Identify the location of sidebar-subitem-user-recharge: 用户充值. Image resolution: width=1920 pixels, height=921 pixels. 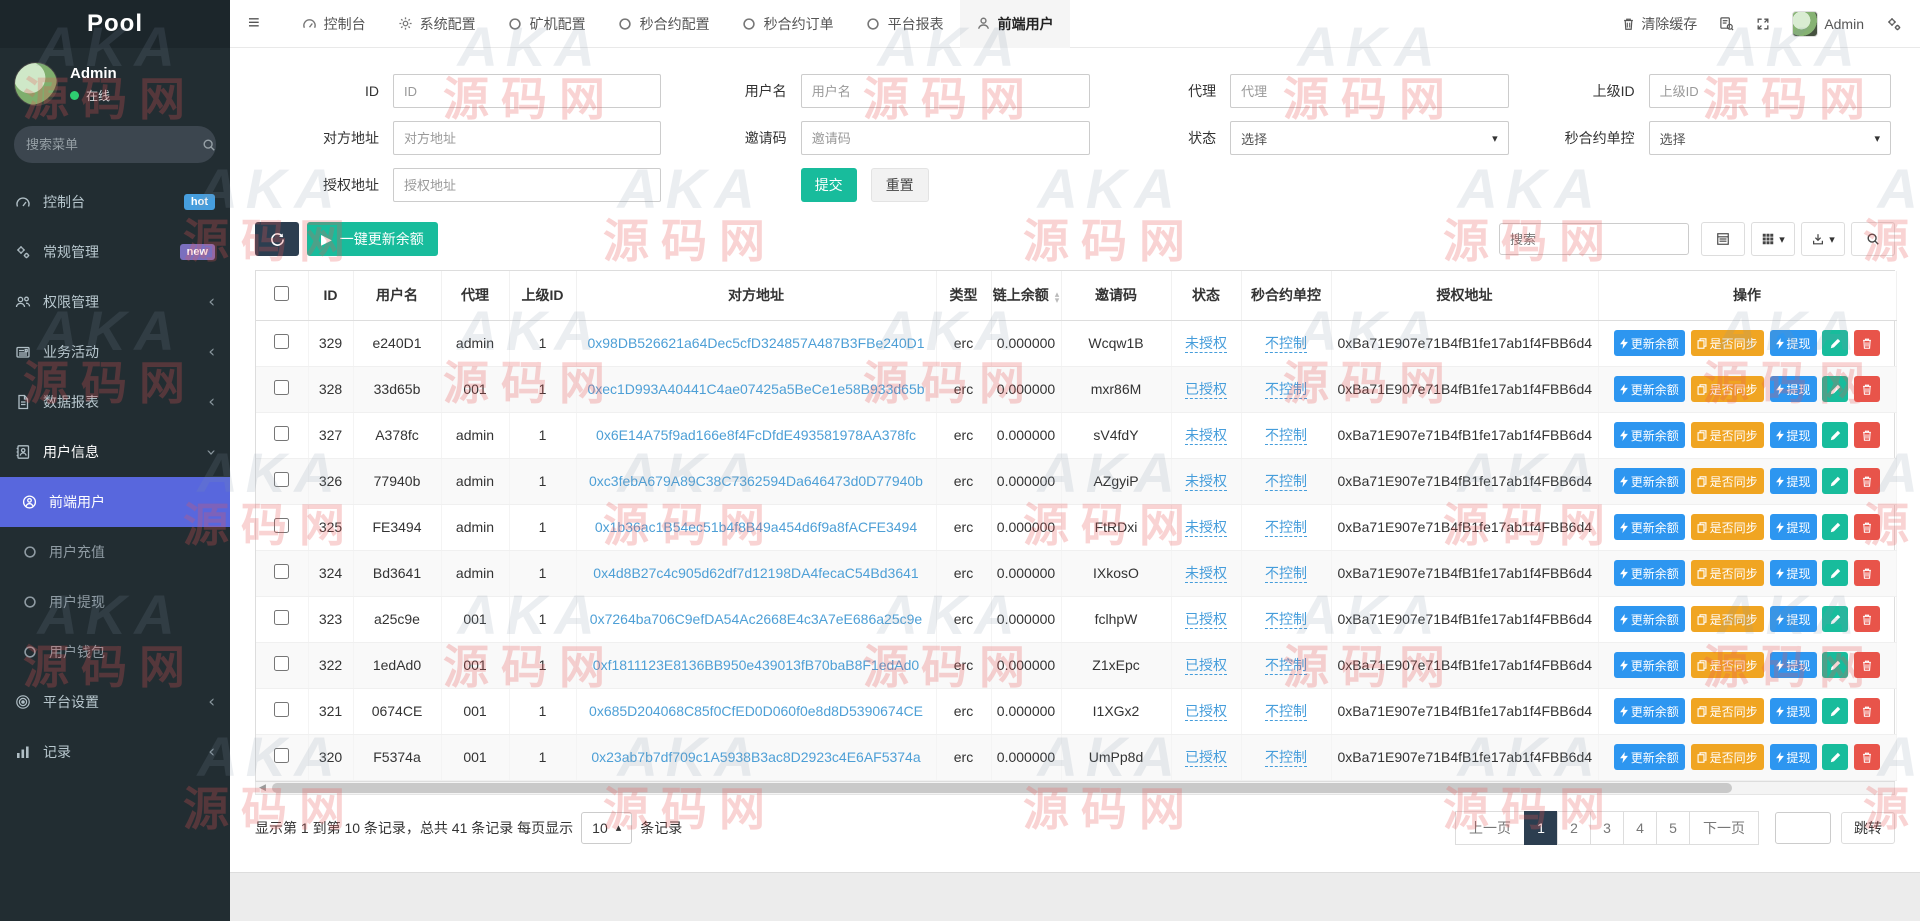
(115, 552).